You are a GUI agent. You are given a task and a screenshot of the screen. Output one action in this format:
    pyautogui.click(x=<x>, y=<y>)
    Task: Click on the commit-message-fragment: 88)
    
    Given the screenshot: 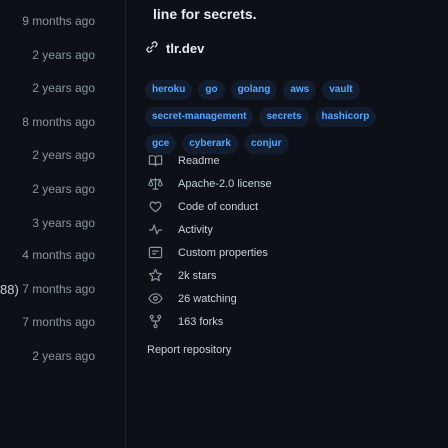 What is the action you would take?
    pyautogui.click(x=9, y=289)
    